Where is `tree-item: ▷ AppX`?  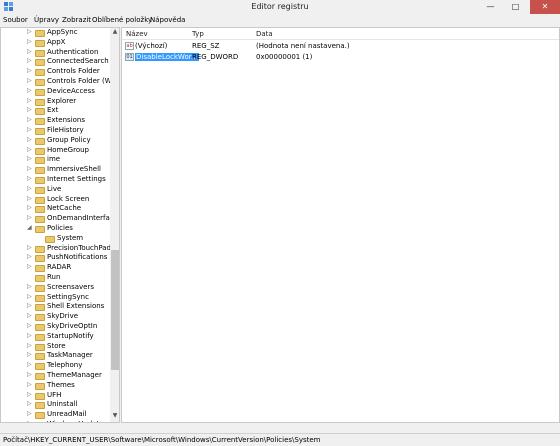 tree-item: ▷ AppX is located at coordinates (56, 43).